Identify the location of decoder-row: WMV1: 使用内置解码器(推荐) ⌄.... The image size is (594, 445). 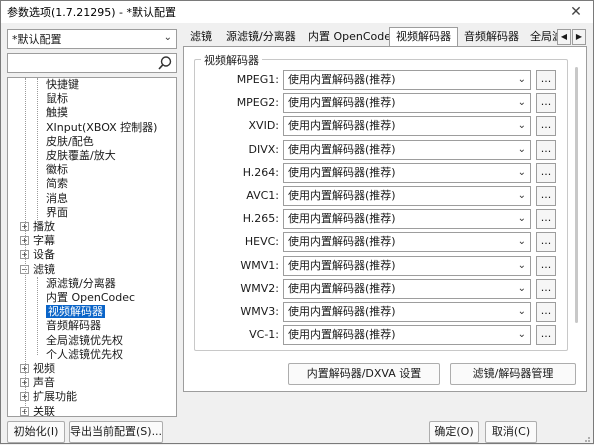
(382, 265).